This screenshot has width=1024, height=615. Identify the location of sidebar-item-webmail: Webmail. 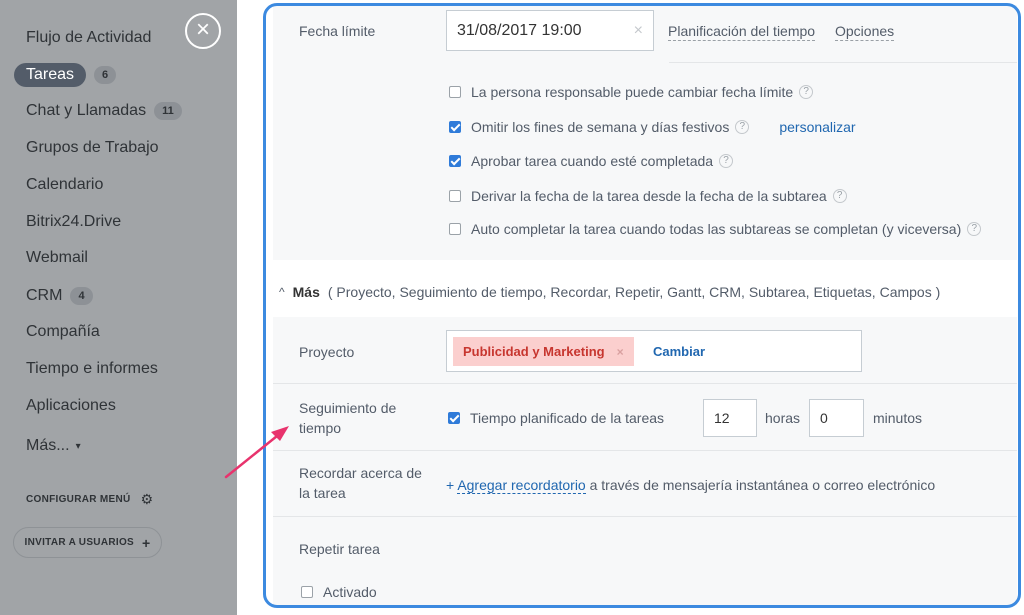
(57, 258).